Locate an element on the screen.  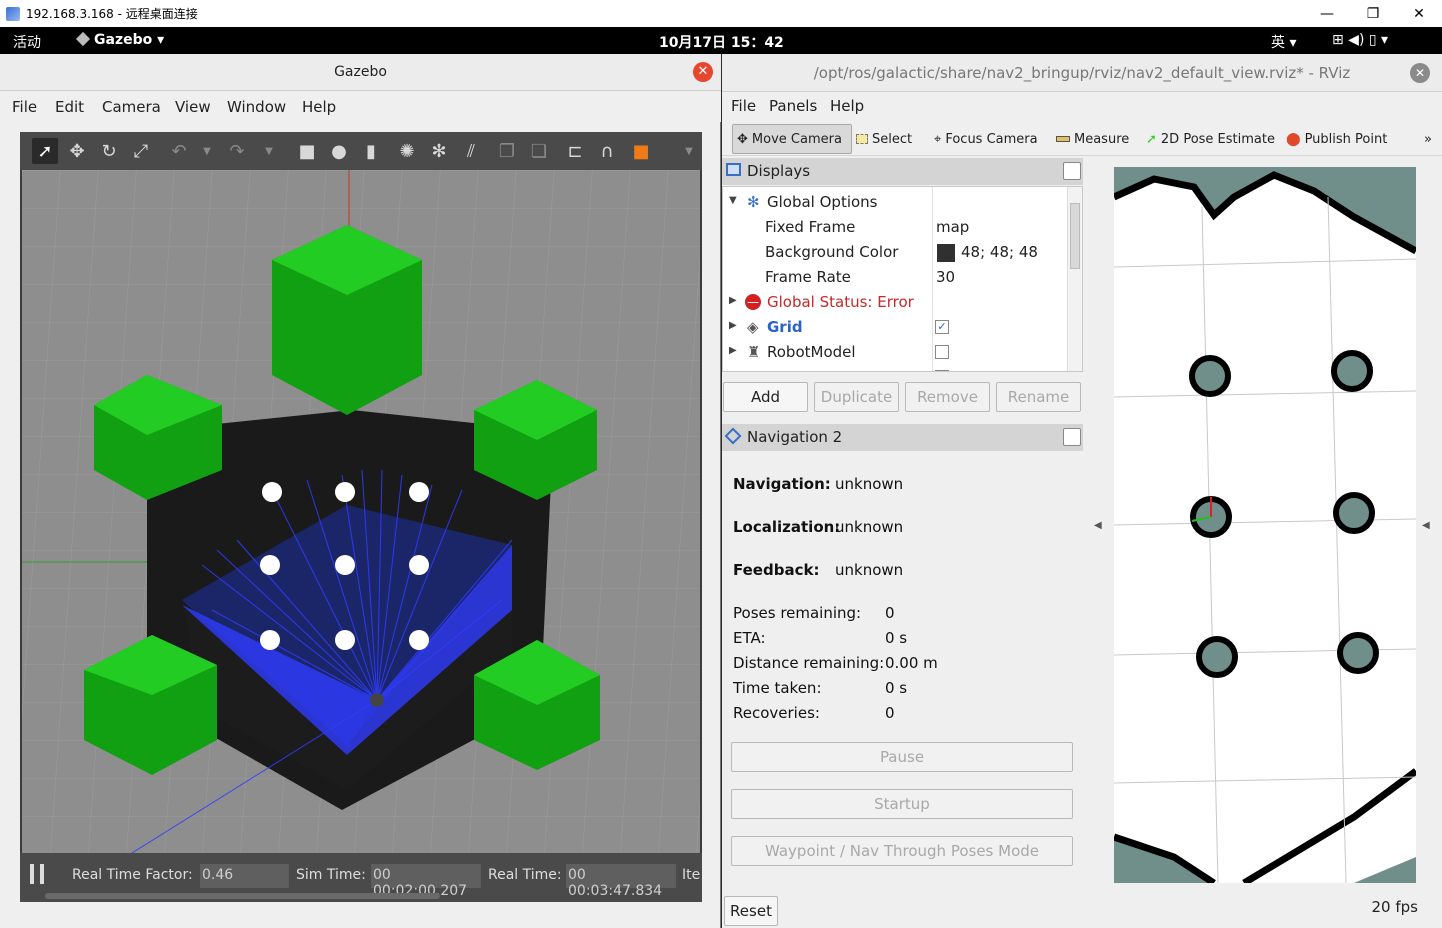
move-camera-tool: ✥ Move Camera is located at coordinates (792, 139).